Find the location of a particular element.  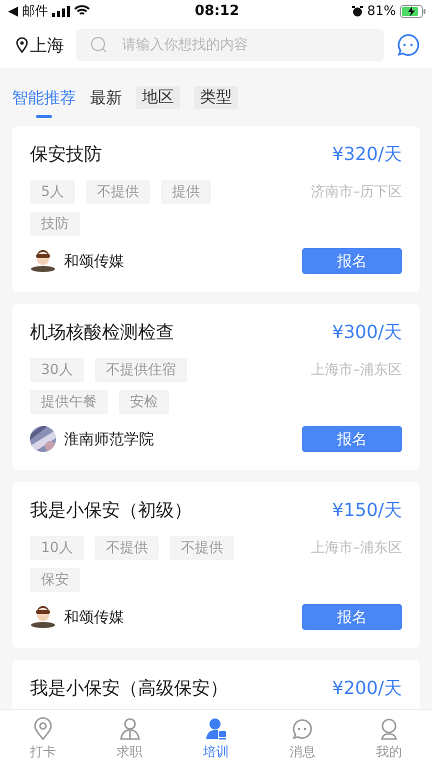

person-icon is located at coordinates (129, 729).